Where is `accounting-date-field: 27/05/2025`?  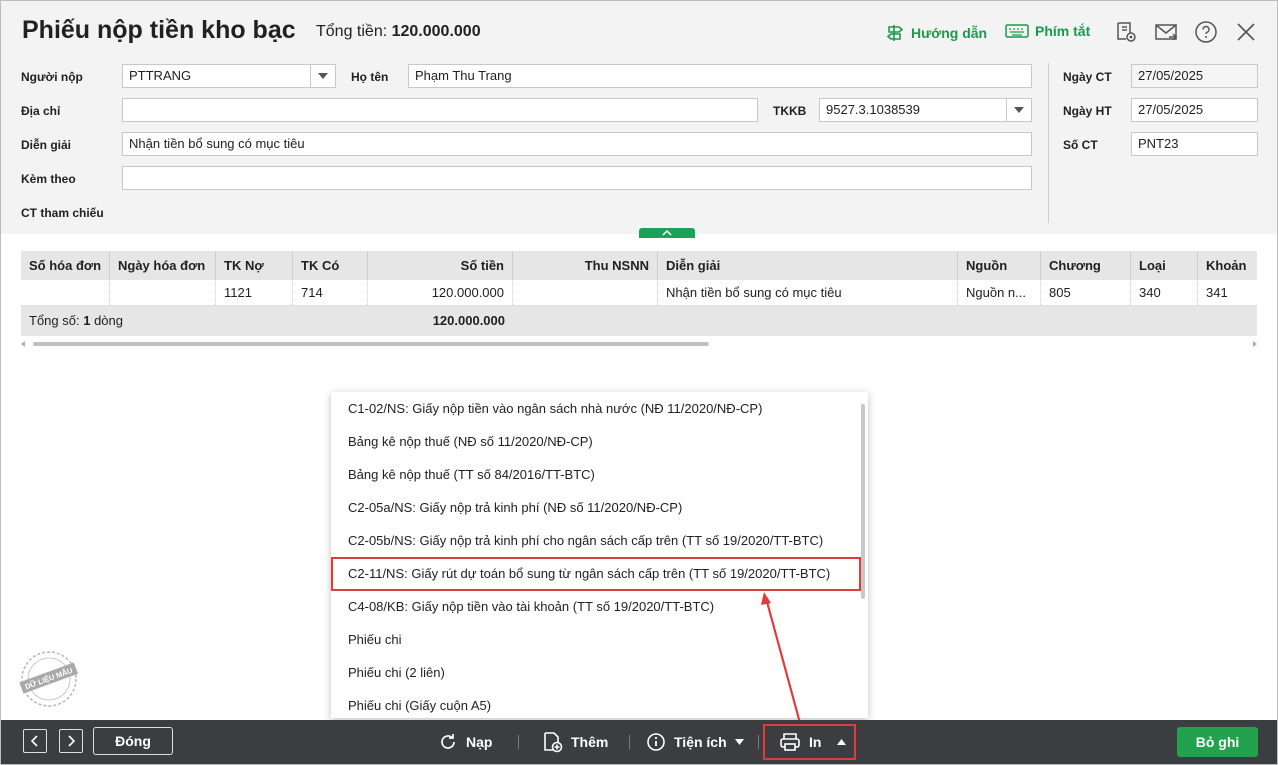 accounting-date-field: 27/05/2025 is located at coordinates (1194, 110).